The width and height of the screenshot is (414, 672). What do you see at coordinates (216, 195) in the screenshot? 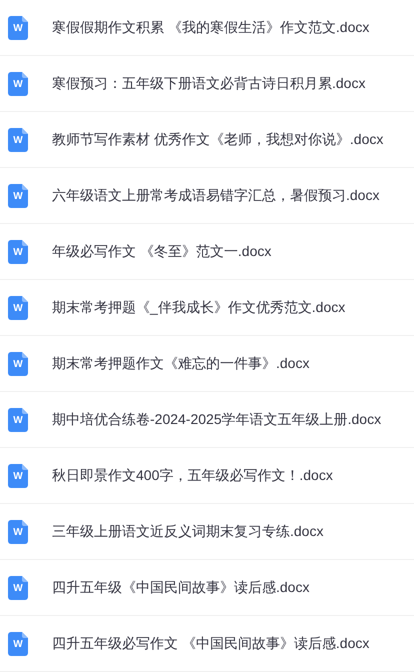
I see `file-name: 六年级语文上册常考成语易错字汇总，暑假预习.docx` at bounding box center [216, 195].